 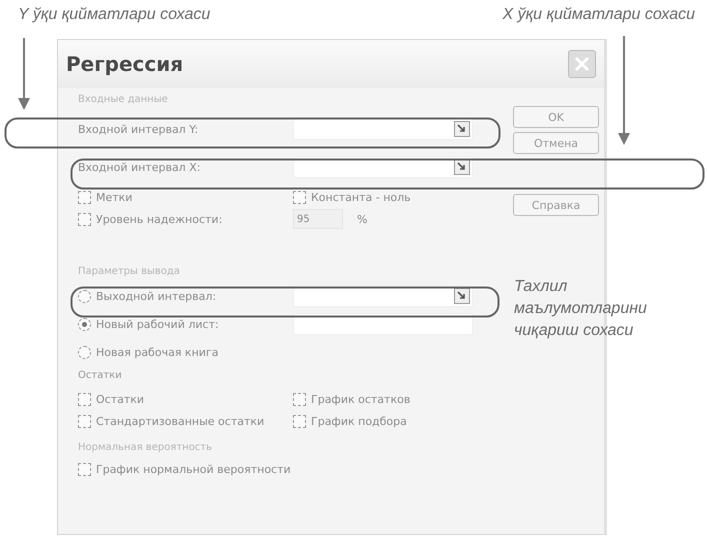 What do you see at coordinates (120, 399) in the screenshot?
I see `checkbox-label: Остатки` at bounding box center [120, 399].